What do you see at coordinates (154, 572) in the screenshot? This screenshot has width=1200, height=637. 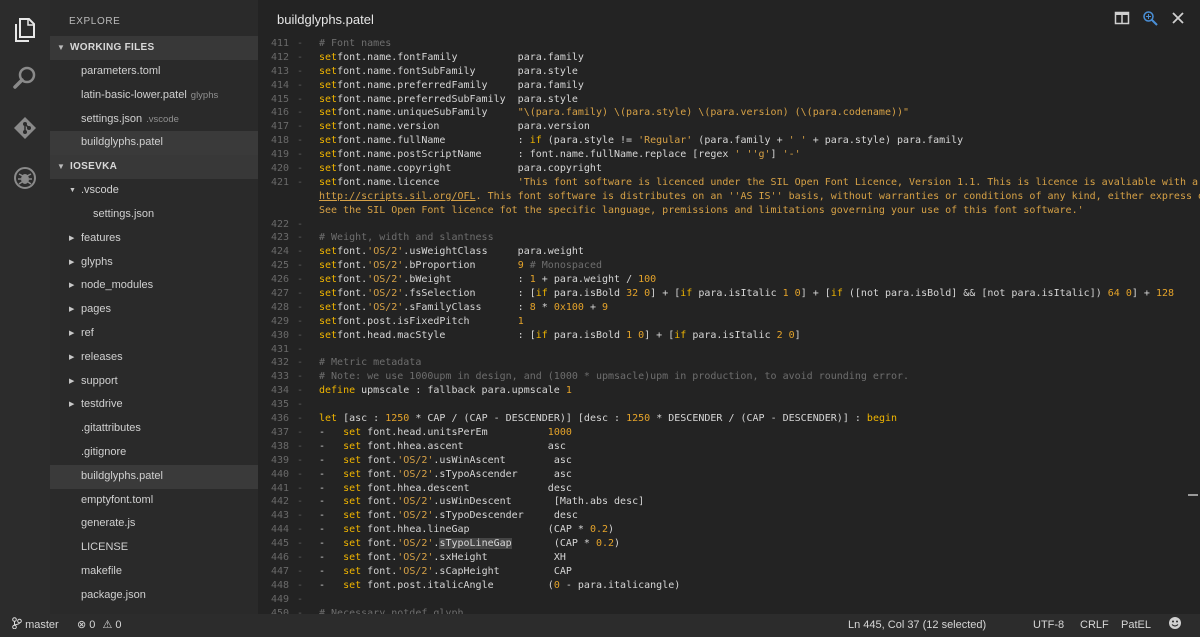 I see `tree-file: makefile` at bounding box center [154, 572].